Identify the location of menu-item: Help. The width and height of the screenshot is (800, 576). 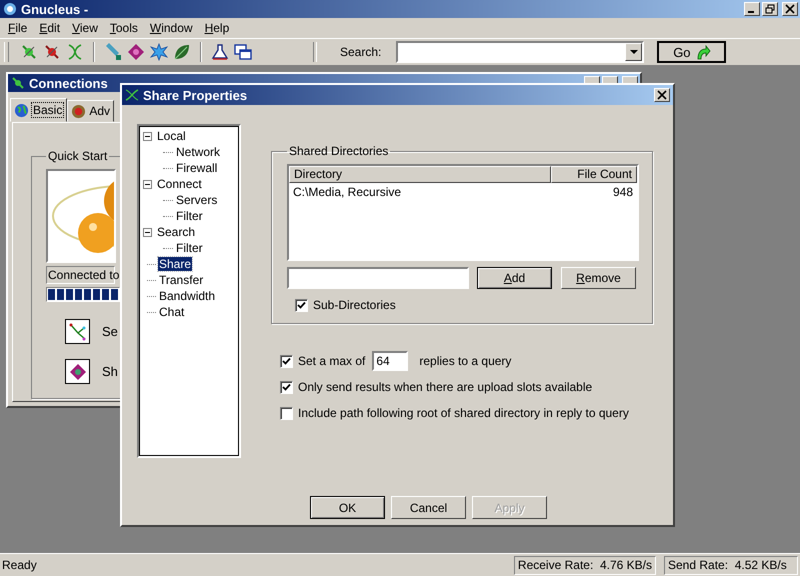
(217, 28).